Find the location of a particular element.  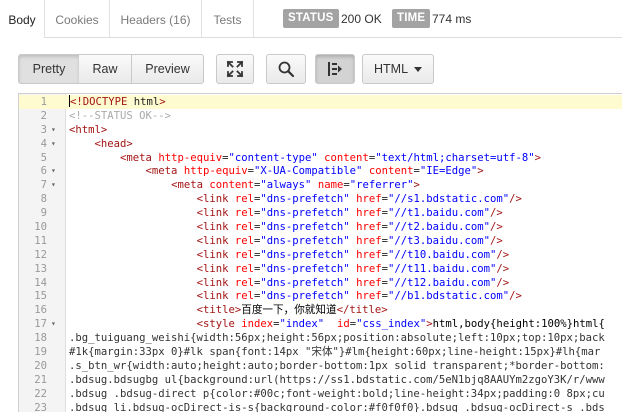

tab-body: Body is located at coordinates (22, 19).